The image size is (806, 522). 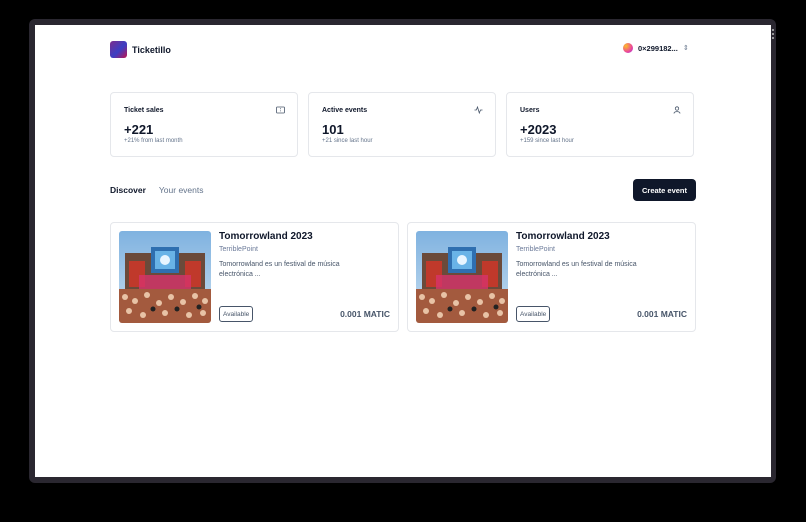 What do you see at coordinates (118, 49) in the screenshot?
I see `app-logo` at bounding box center [118, 49].